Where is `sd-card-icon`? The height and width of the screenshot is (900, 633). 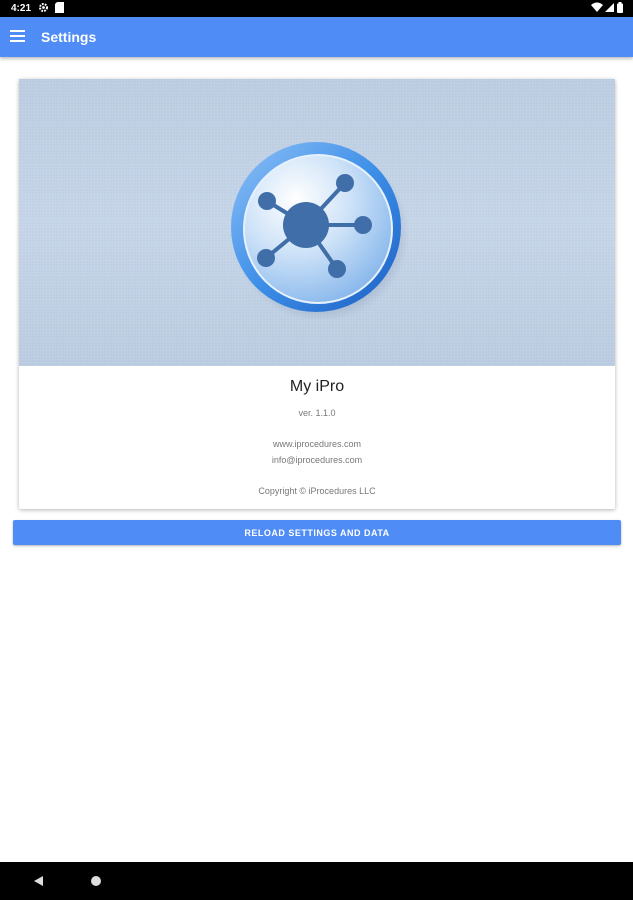 sd-card-icon is located at coordinates (59, 7).